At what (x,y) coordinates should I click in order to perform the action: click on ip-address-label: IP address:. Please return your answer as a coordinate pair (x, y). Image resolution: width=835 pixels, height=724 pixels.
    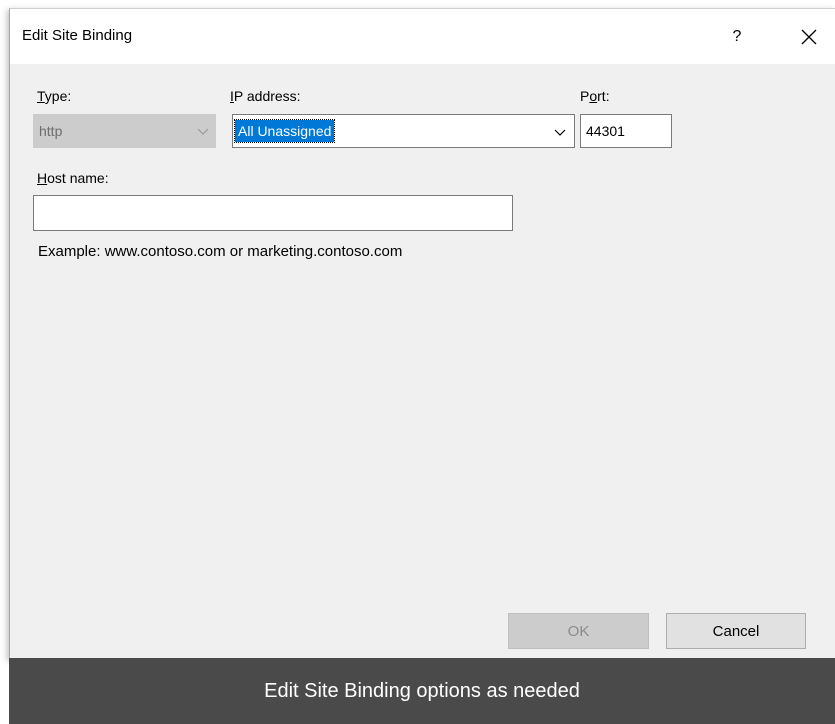
    Looking at the image, I should click on (265, 96).